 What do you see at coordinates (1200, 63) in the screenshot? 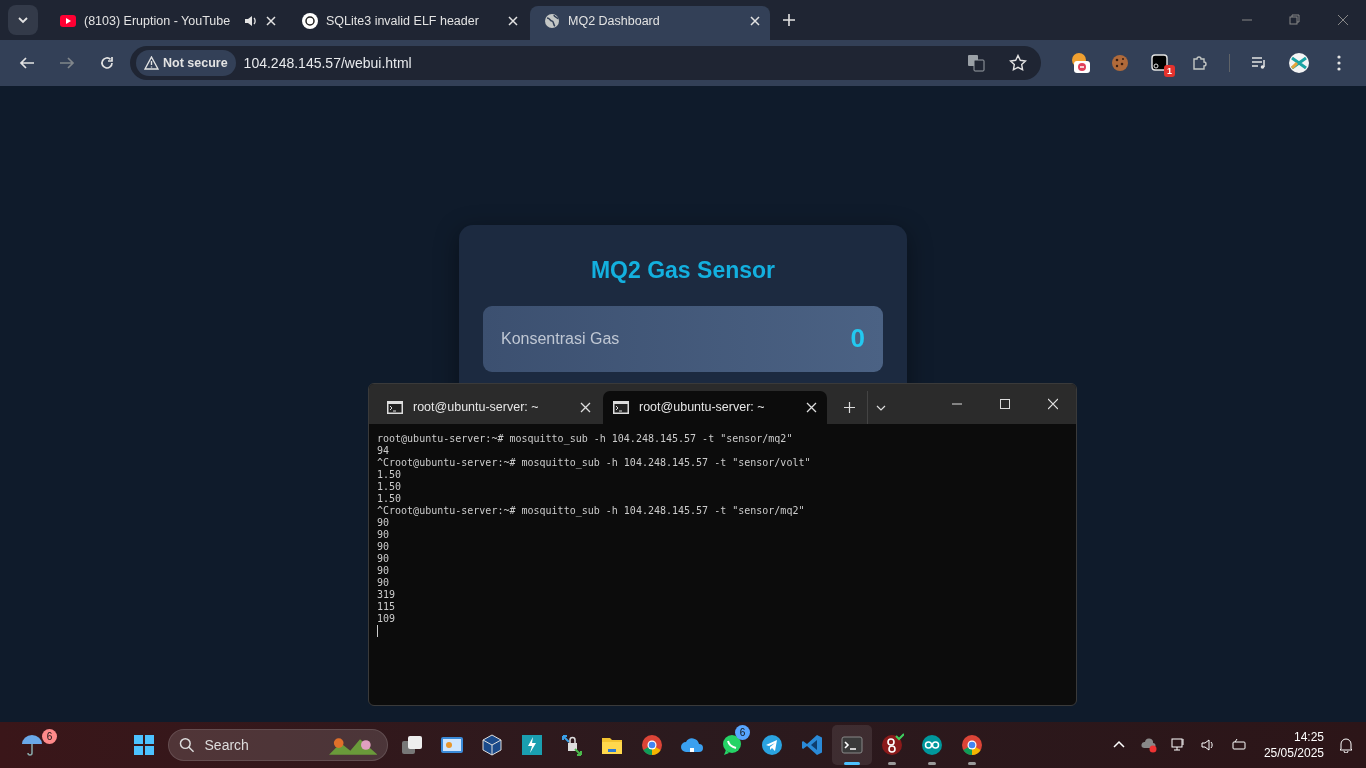
I see `puzzle-icon` at bounding box center [1200, 63].